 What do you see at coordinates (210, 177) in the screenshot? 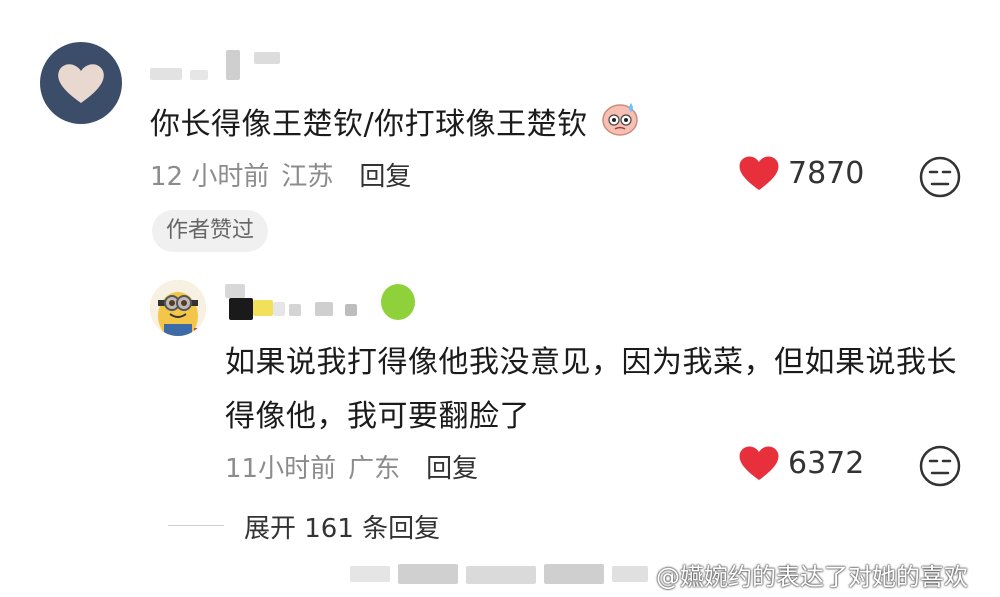
I see `timestamp: 12 小时前` at bounding box center [210, 177].